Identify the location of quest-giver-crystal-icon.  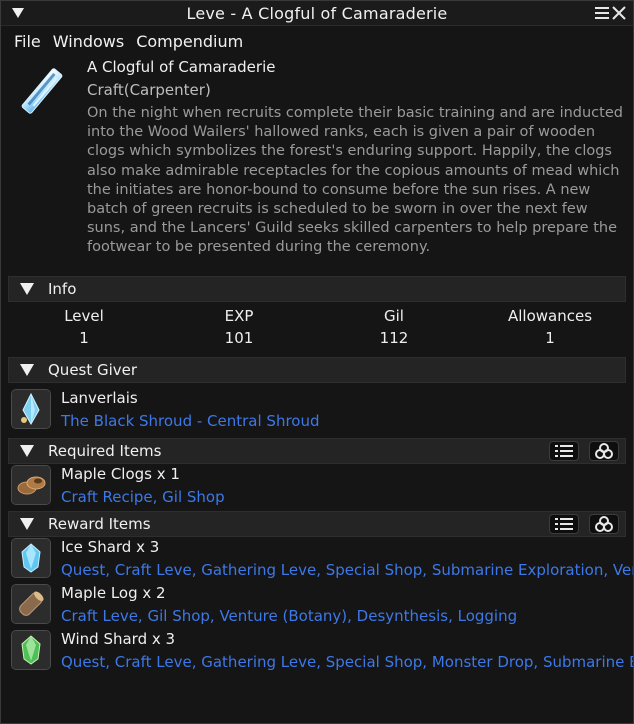
(31, 409).